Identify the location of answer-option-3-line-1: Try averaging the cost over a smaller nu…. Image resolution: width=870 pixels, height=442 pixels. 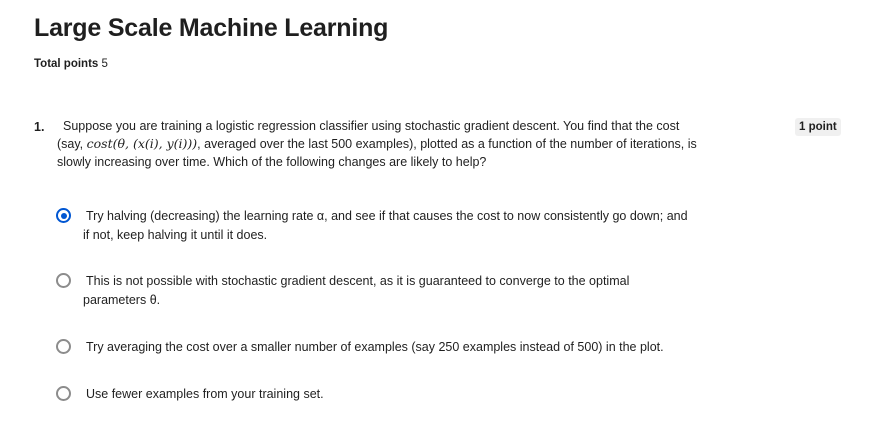
(375, 347).